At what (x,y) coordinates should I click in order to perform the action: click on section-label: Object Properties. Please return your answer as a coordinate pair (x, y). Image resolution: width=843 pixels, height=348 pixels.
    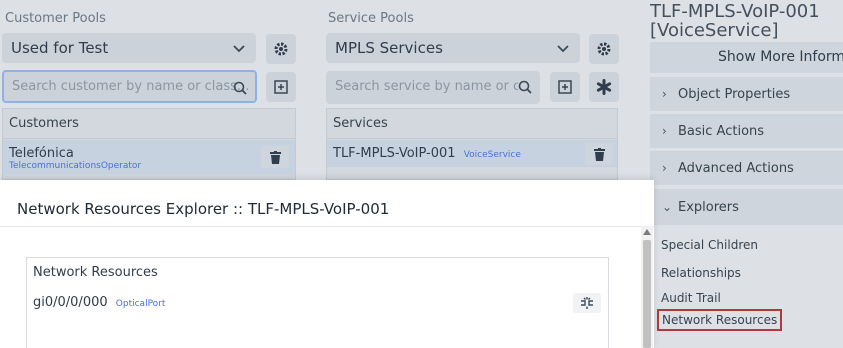
    Looking at the image, I should click on (734, 94).